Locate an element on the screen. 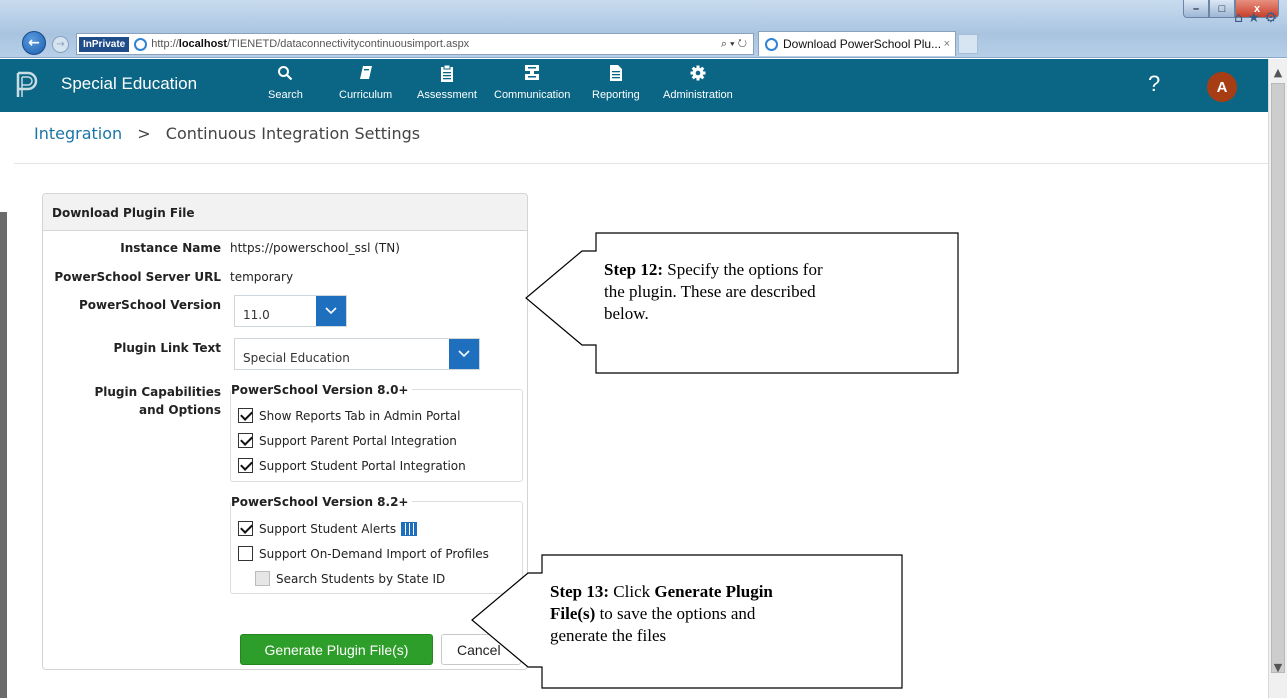  nav-search-label: Search is located at coordinates (285, 95).